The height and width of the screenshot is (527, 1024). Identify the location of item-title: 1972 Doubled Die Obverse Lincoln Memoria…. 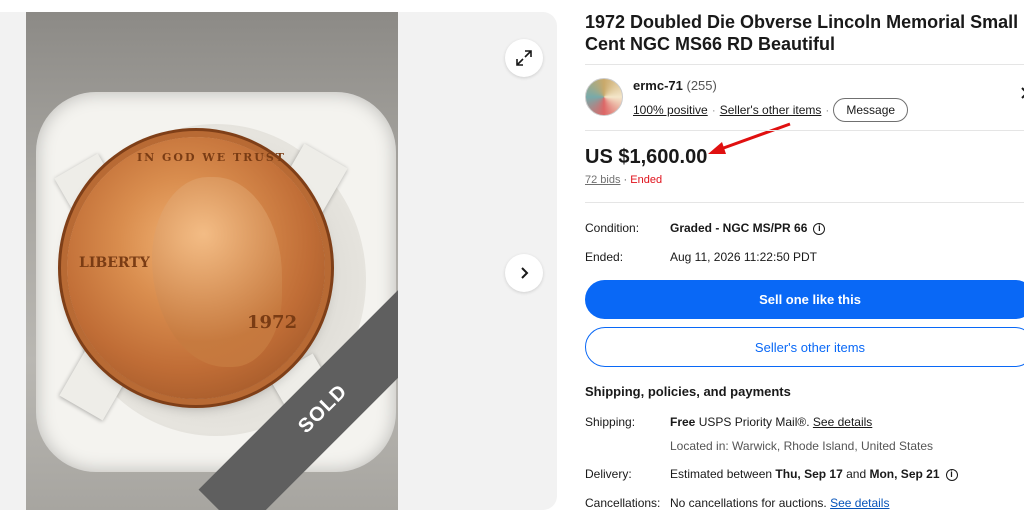
(802, 33).